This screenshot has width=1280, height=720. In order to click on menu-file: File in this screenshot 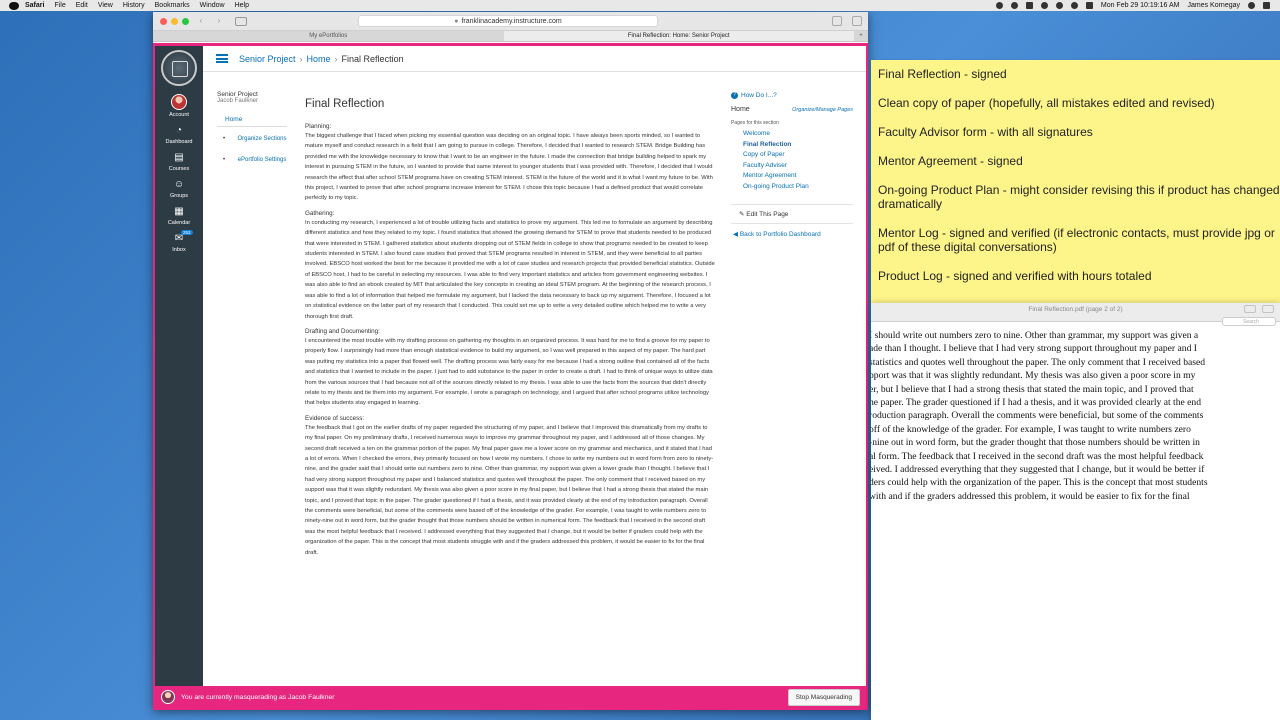, I will do `click(59, 5)`.